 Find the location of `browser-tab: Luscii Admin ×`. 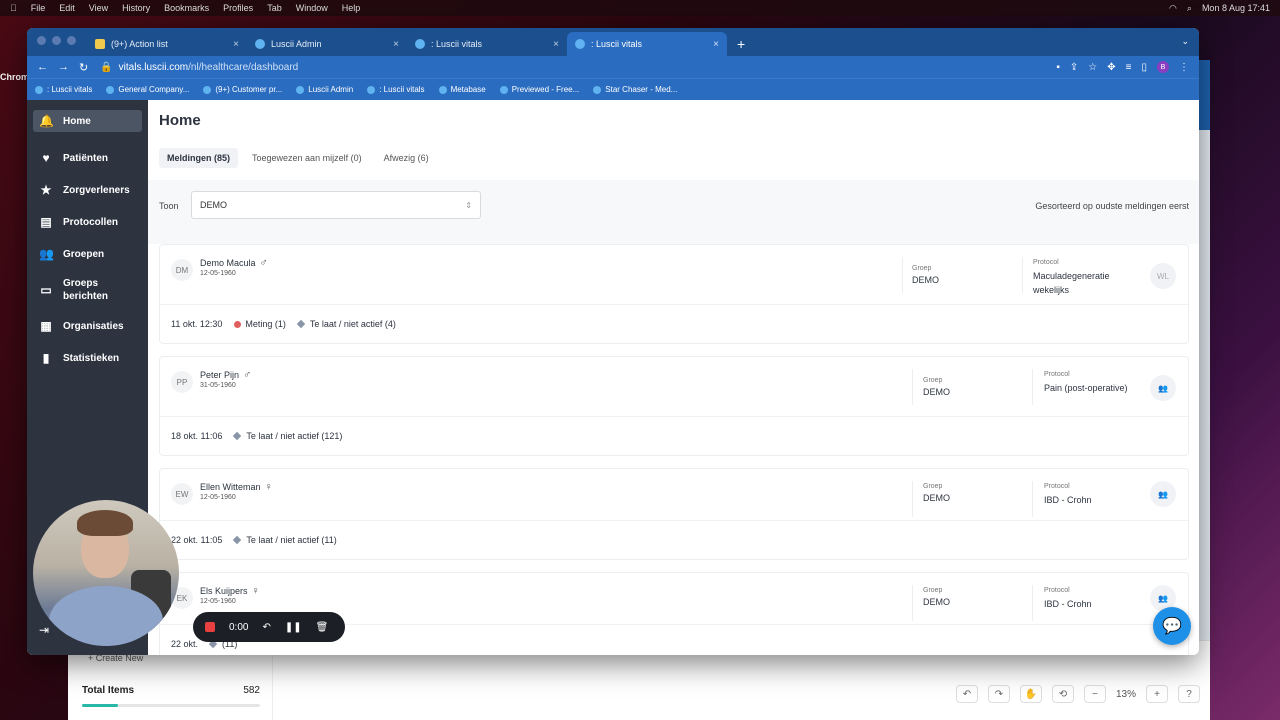

browser-tab: Luscii Admin × is located at coordinates (327, 44).